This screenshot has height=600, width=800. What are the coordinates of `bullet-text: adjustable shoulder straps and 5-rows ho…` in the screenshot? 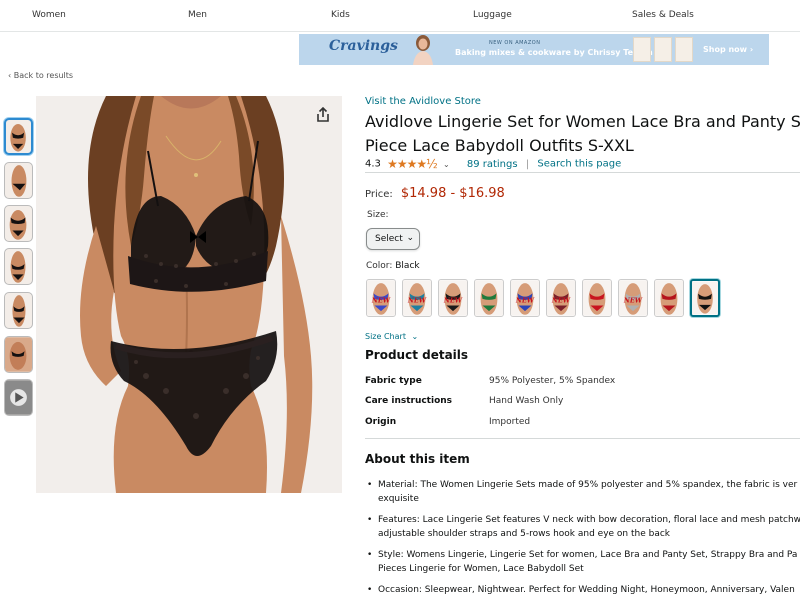 It's located at (524, 534).